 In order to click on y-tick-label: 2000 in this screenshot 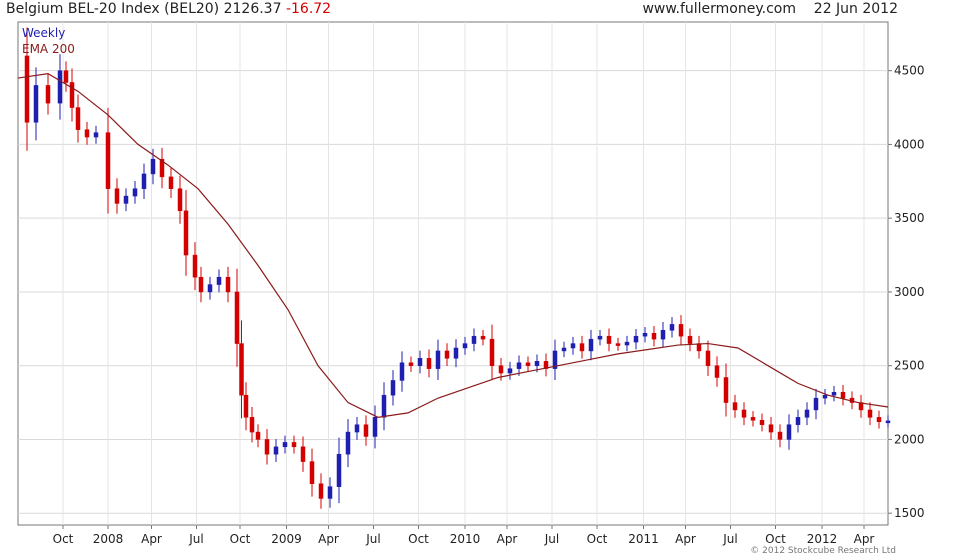, I will do `click(909, 439)`.